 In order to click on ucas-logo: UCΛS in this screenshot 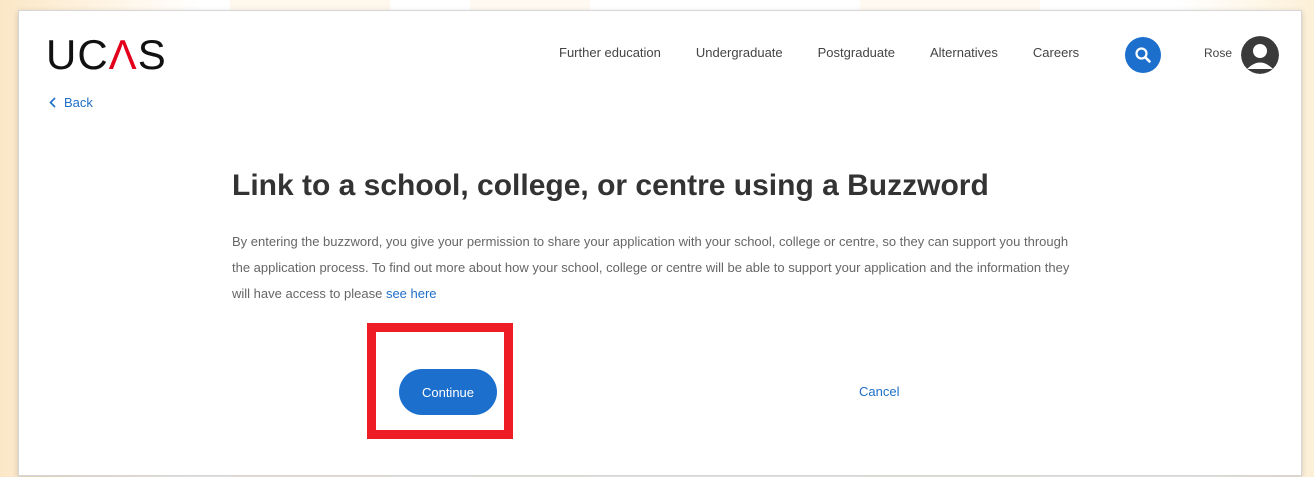, I will do `click(106, 55)`.